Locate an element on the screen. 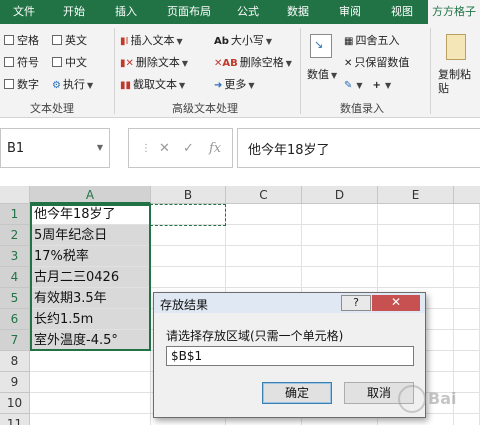  row-header: 8 is located at coordinates (15, 361).